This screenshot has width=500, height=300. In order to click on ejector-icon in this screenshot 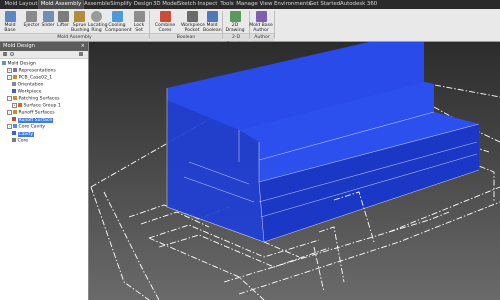, I will do `click(31, 16)`.